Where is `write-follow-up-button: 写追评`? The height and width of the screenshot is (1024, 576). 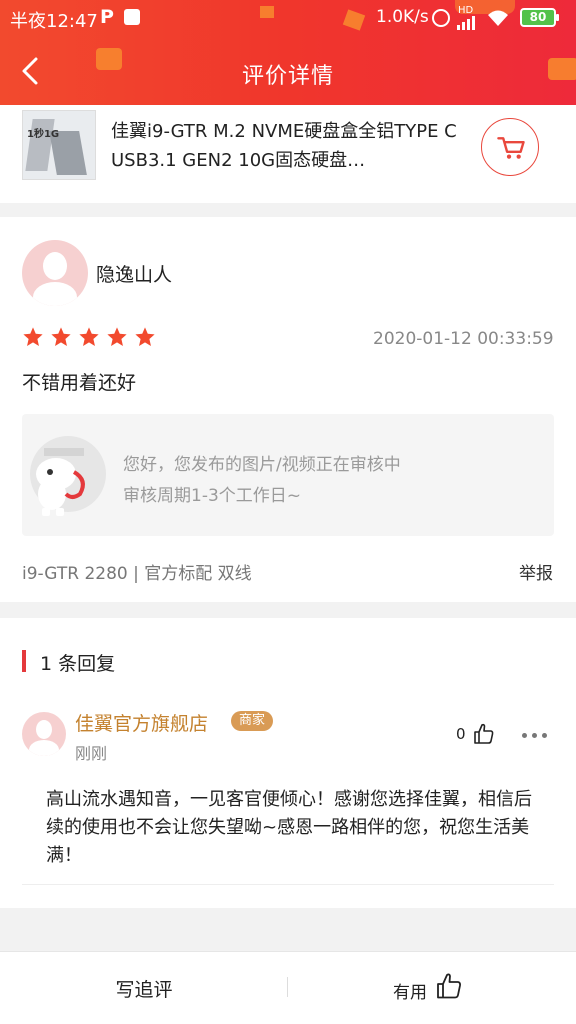
write-follow-up-button: 写追评 is located at coordinates (144, 988).